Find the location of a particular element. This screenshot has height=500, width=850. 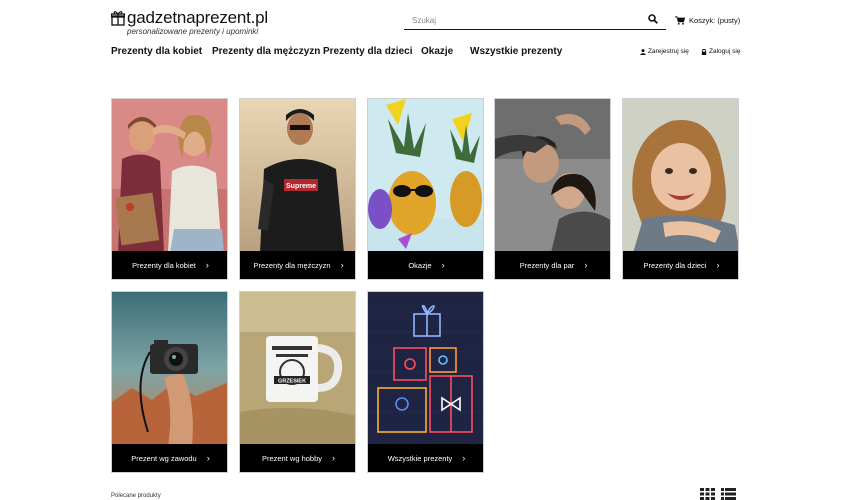

category-tile-occasions: Okazje › is located at coordinates (425, 189).